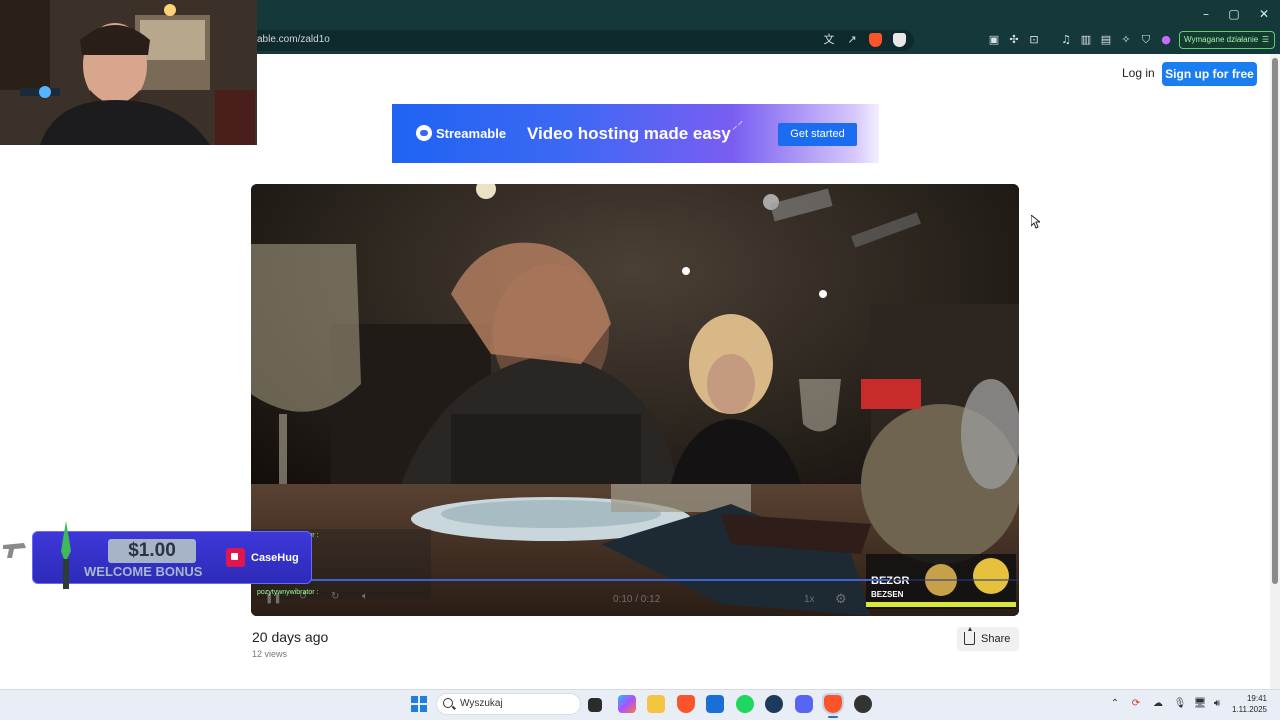  What do you see at coordinates (875, 40) in the screenshot?
I see `brave-shields-icon` at bounding box center [875, 40].